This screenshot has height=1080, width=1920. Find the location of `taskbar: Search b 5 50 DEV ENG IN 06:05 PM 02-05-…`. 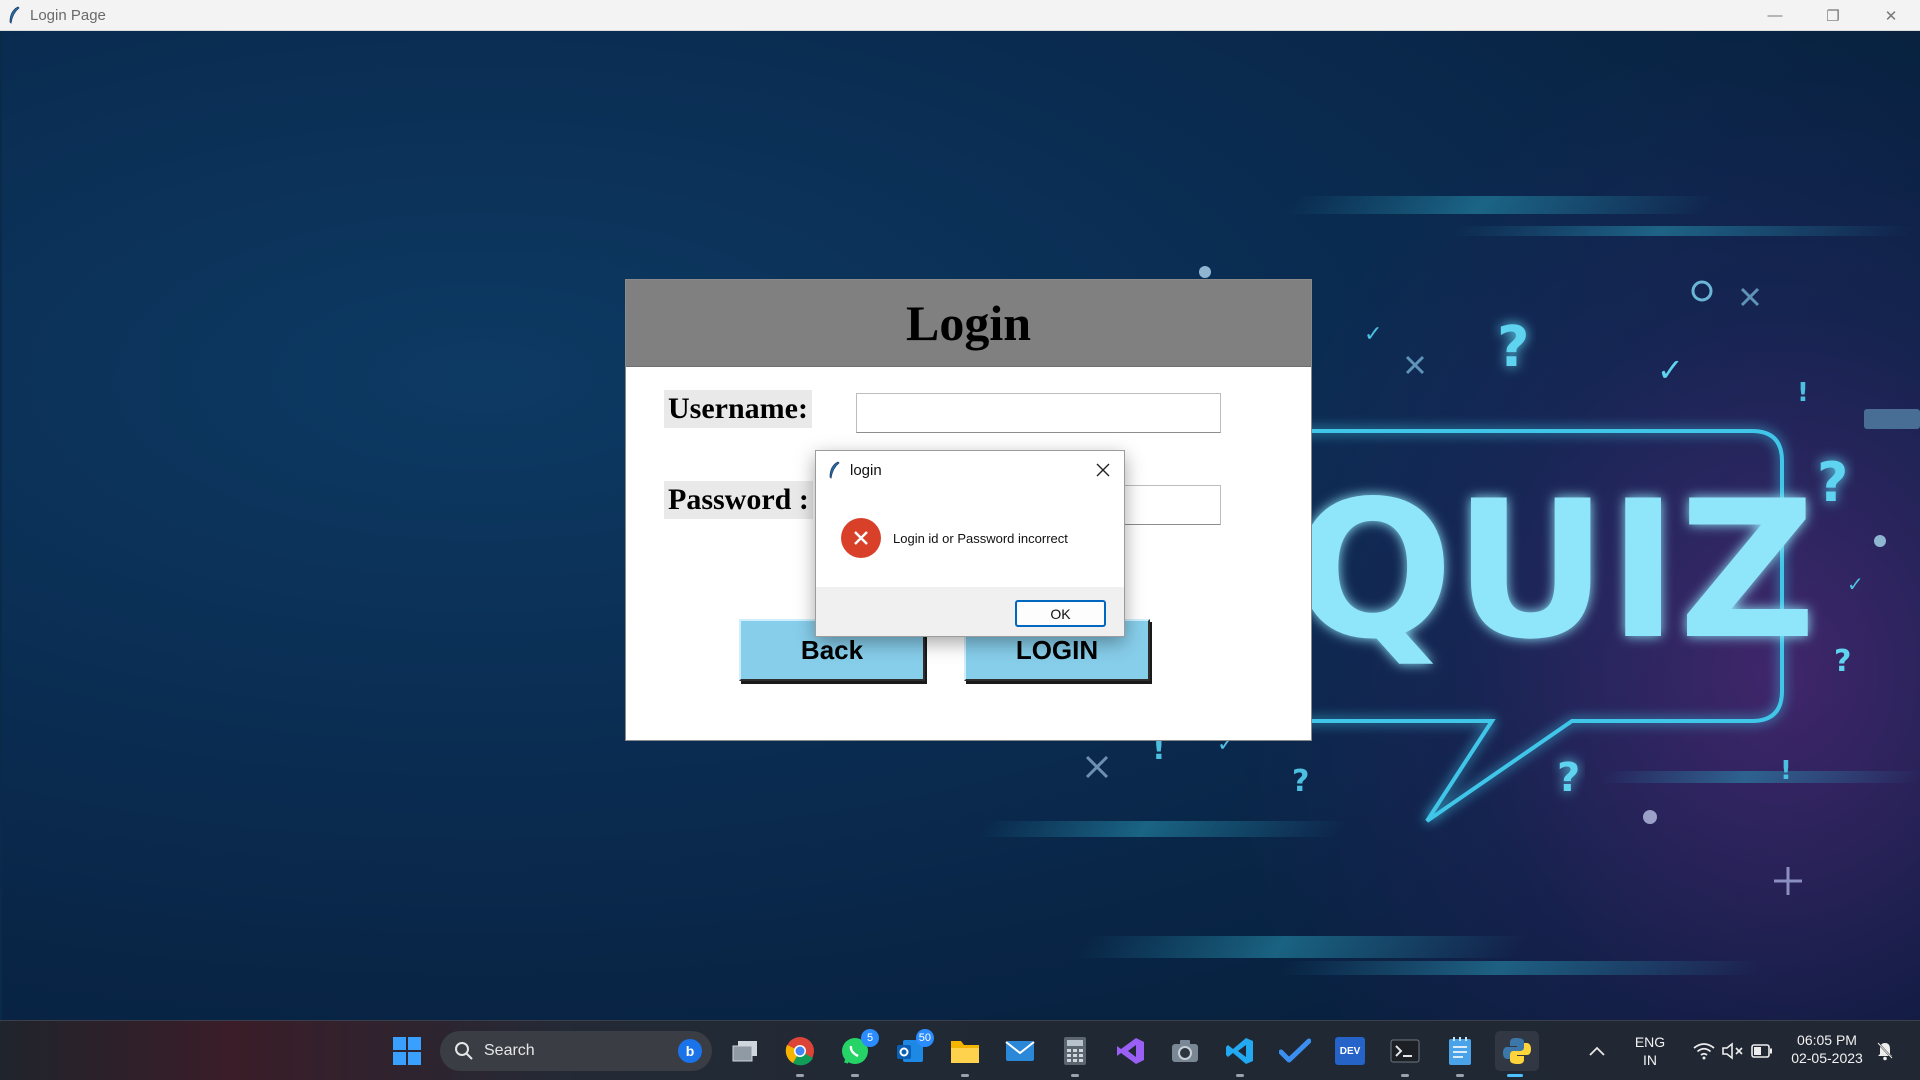

taskbar: Search b 5 50 DEV ENG IN 06:05 PM 02-05-… is located at coordinates (960, 1050).